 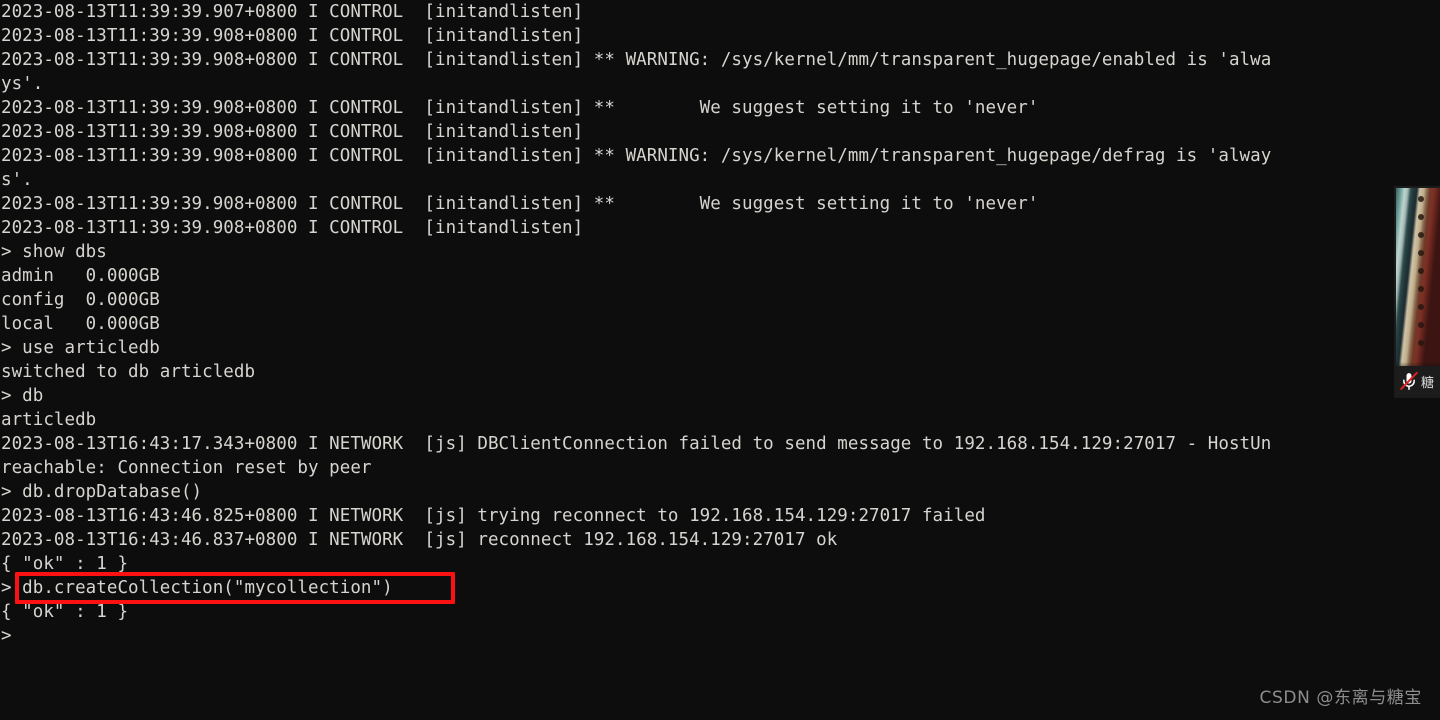 What do you see at coordinates (80, 324) in the screenshot?
I see `terminal-line: local 0.000GB` at bounding box center [80, 324].